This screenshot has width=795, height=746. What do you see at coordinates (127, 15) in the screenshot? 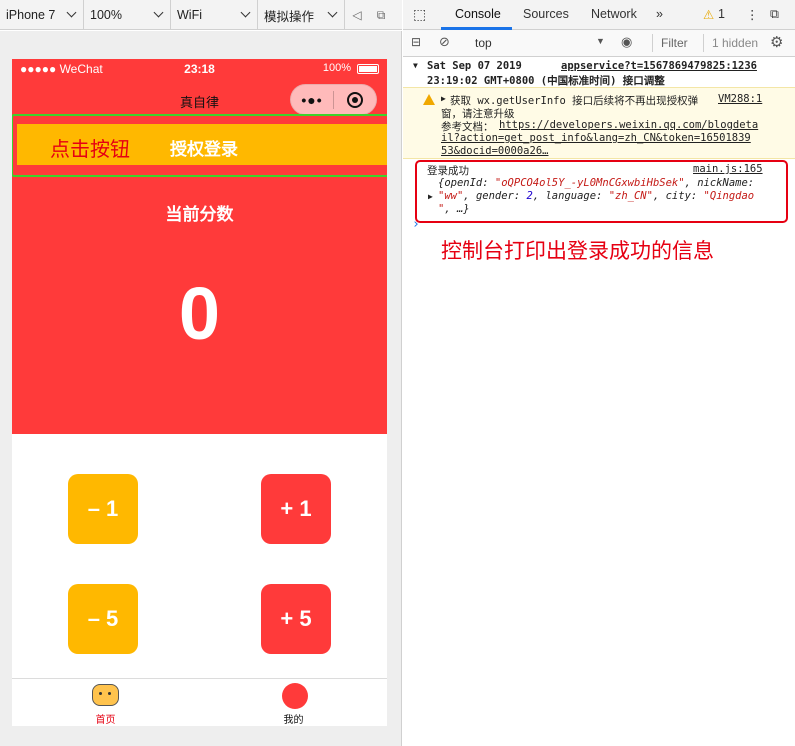
I see `zoom-select: 100%` at bounding box center [127, 15].